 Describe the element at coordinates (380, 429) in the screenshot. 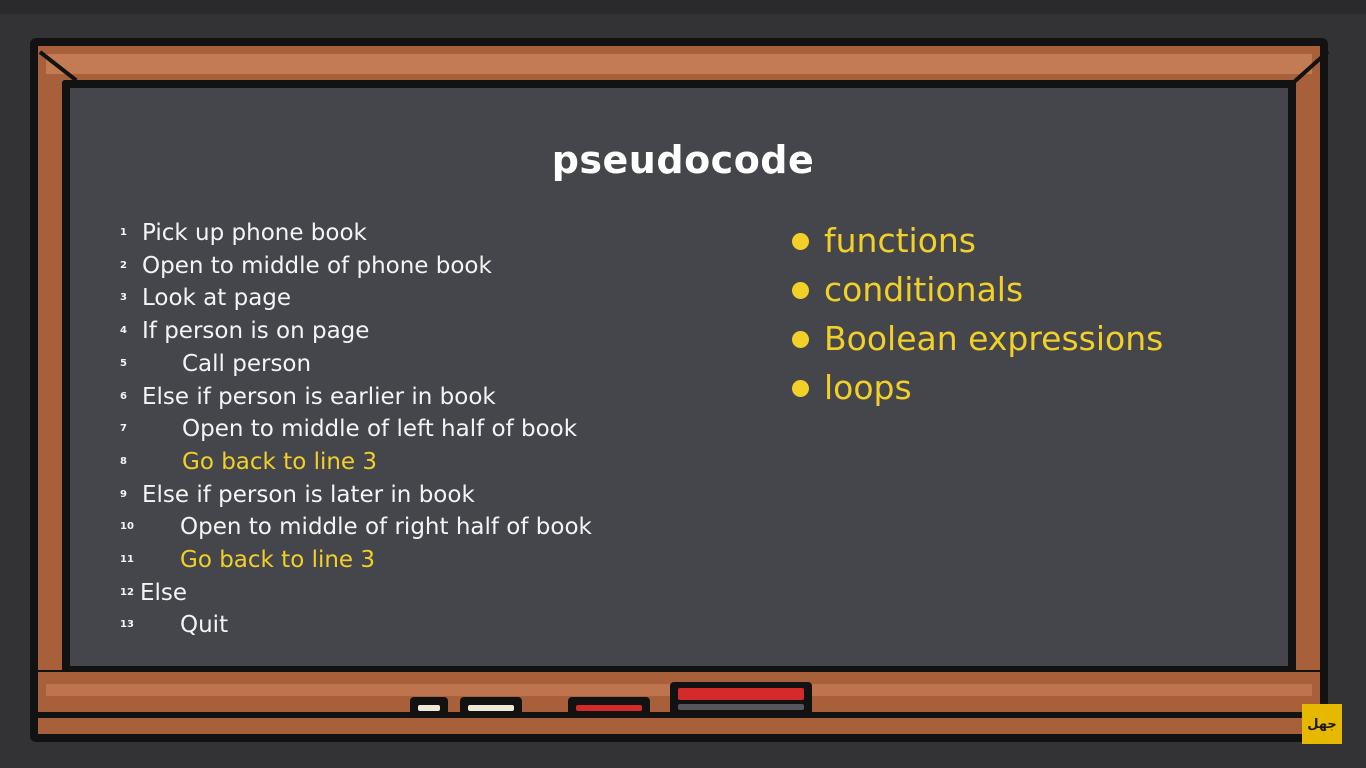

I see `line-text: Open to middle of left half of book` at that location.